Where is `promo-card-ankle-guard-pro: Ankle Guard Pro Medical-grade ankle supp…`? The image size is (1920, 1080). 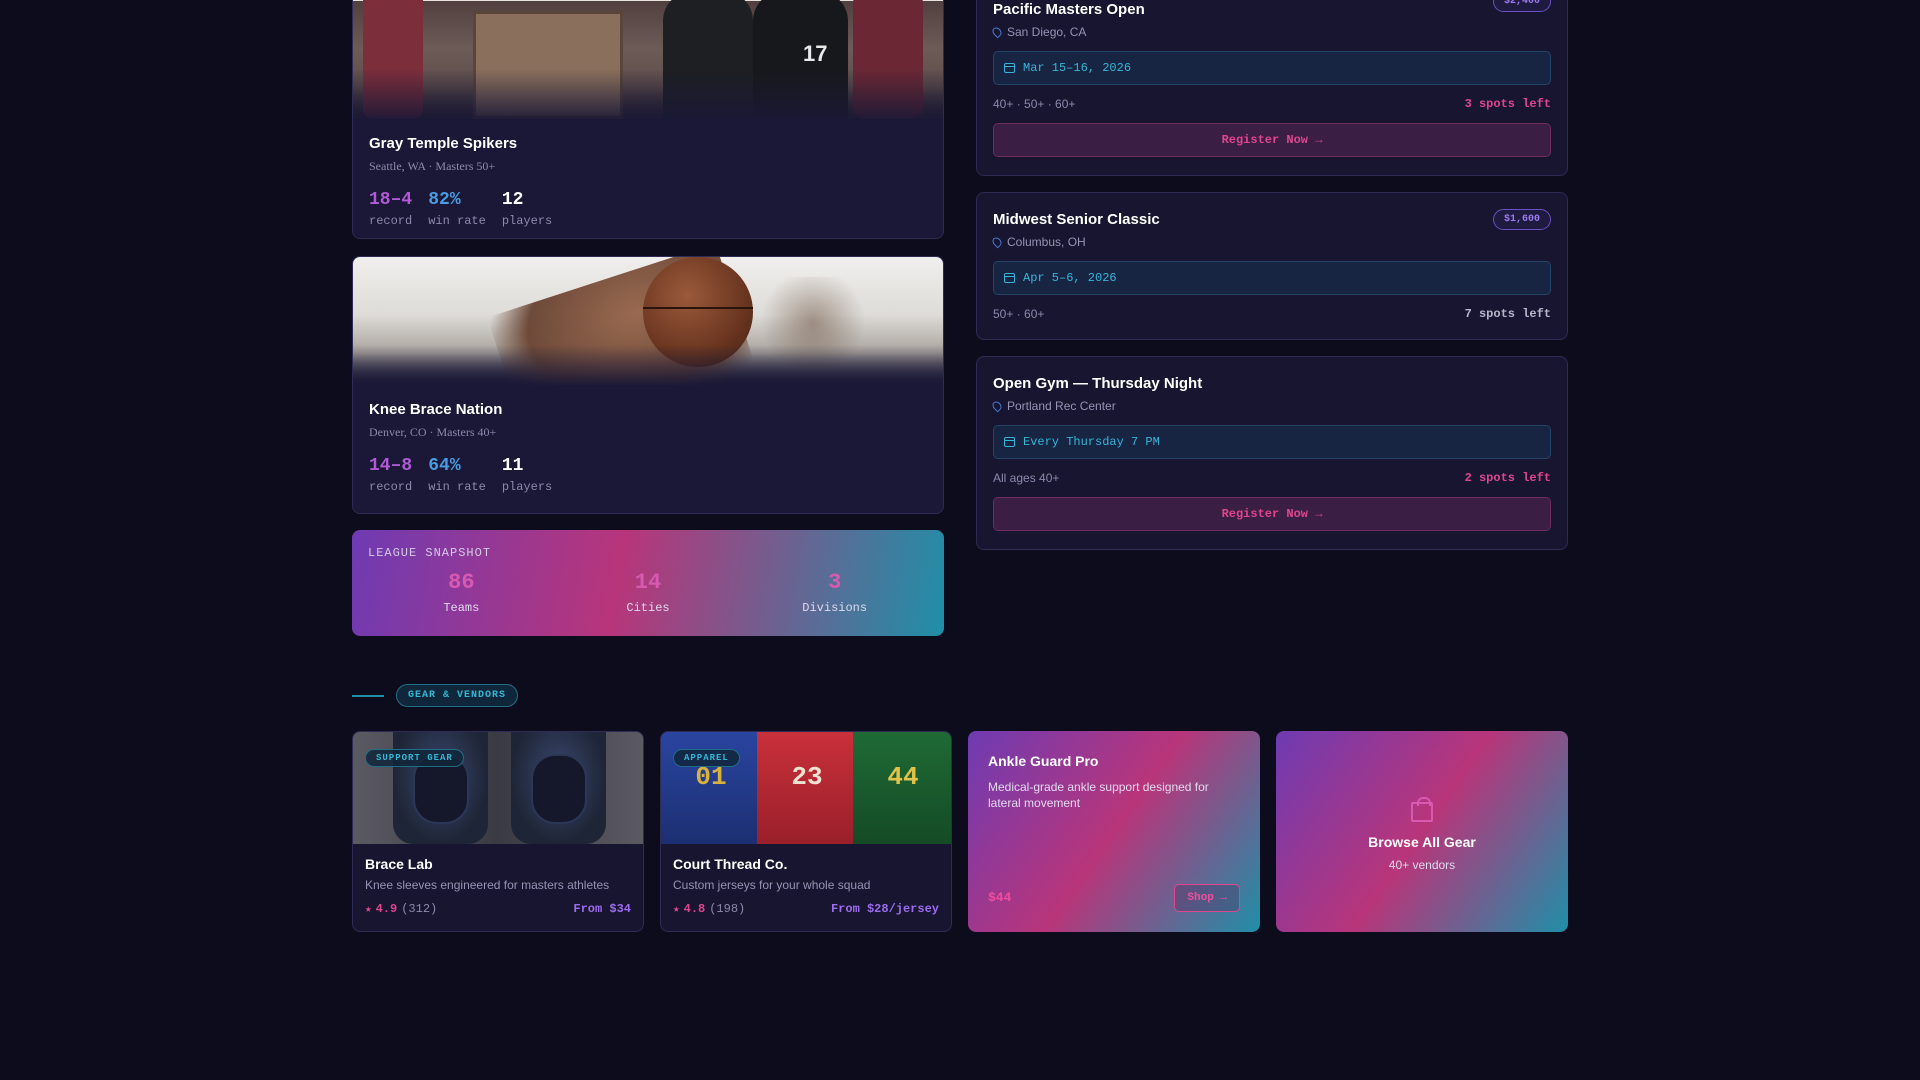 promo-card-ankle-guard-pro: Ankle Guard Pro Medical-grade ankle supp… is located at coordinates (1114, 831).